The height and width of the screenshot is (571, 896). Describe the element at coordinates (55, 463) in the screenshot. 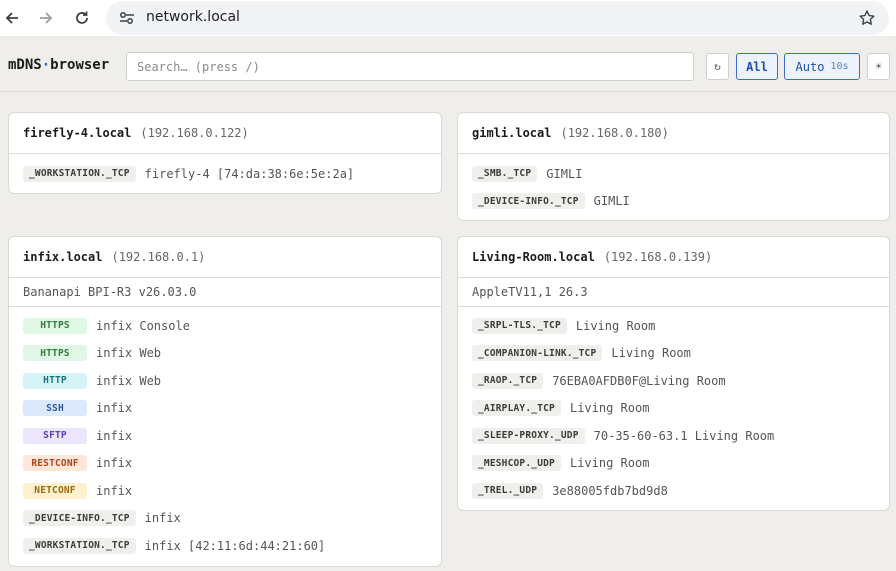

I see `service-type-badge: RESTCONF` at that location.